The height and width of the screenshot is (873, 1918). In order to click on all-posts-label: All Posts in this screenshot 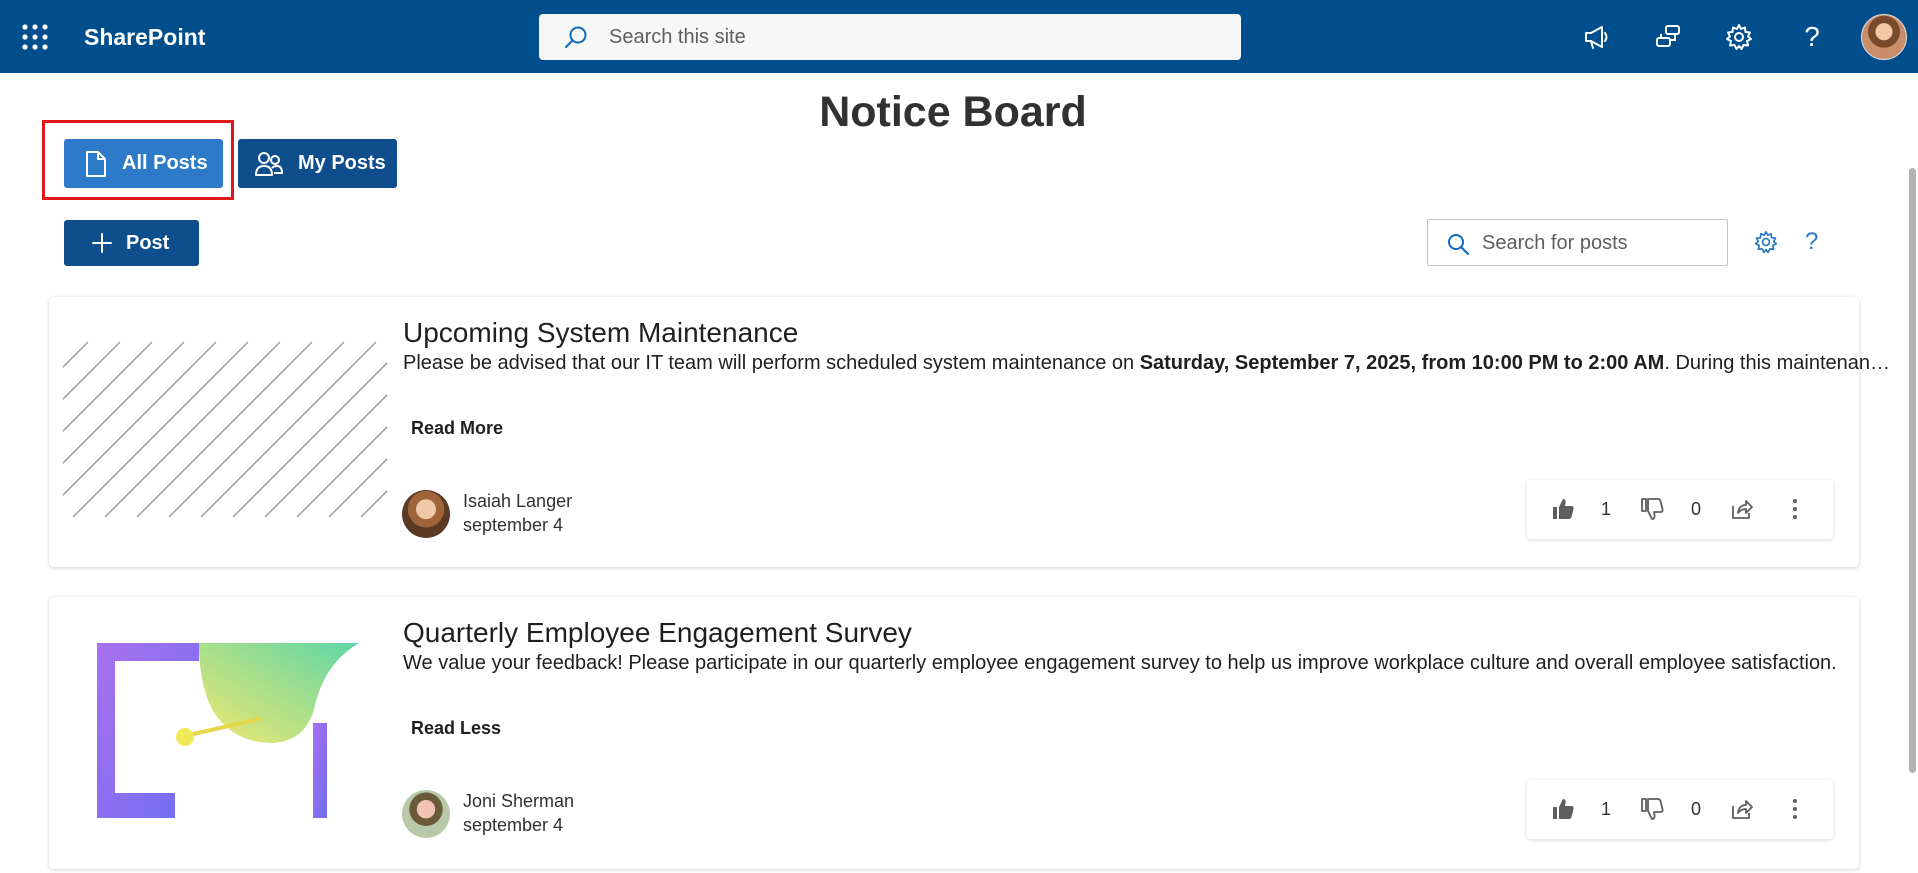, I will do `click(165, 163)`.